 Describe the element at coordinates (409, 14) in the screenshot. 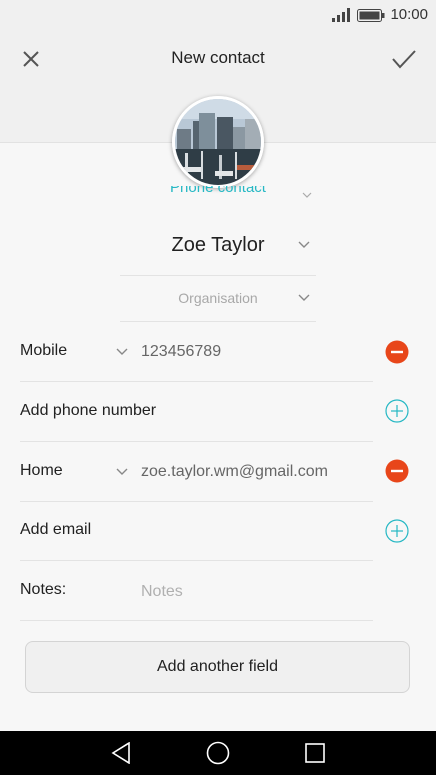

I see `status-time: 10:00` at that location.